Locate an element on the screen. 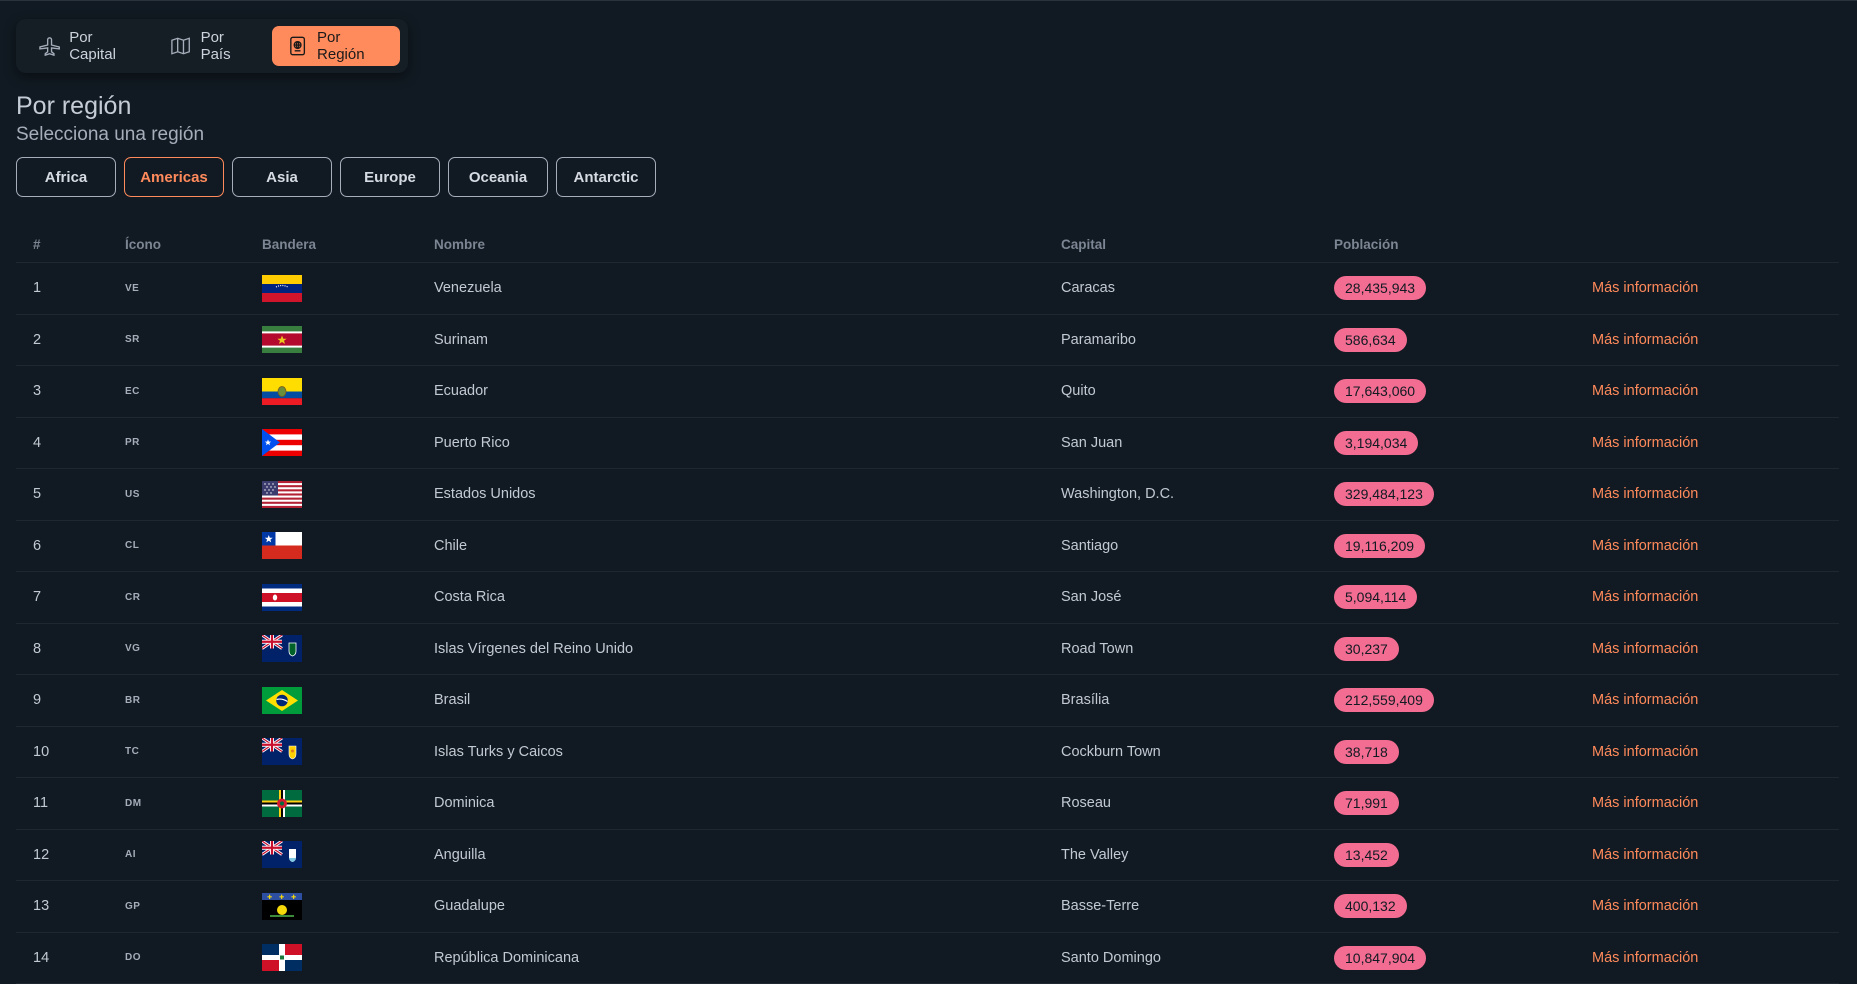 The height and width of the screenshot is (984, 1857). flag-ai-icon is located at coordinates (282, 855).